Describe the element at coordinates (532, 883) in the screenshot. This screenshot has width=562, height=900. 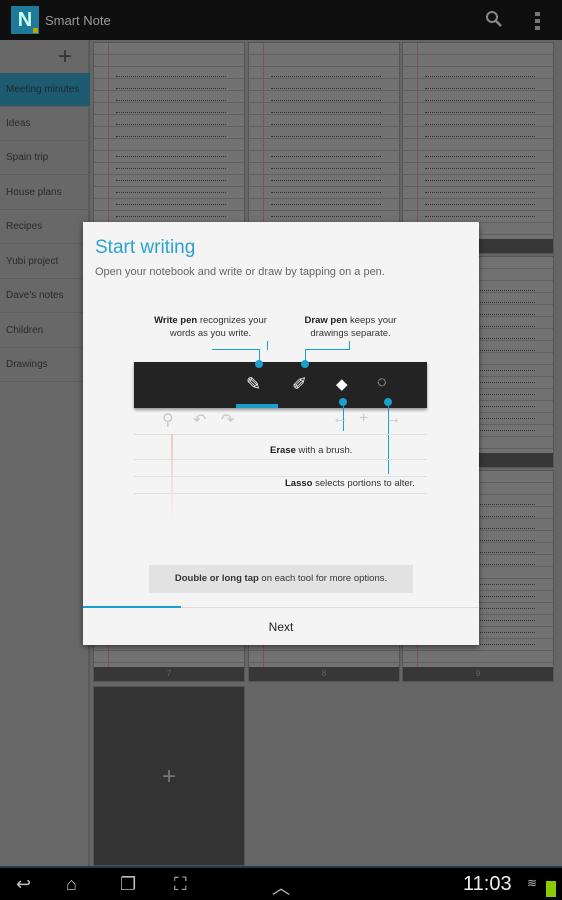
I see `wifi-icon: ≋` at that location.